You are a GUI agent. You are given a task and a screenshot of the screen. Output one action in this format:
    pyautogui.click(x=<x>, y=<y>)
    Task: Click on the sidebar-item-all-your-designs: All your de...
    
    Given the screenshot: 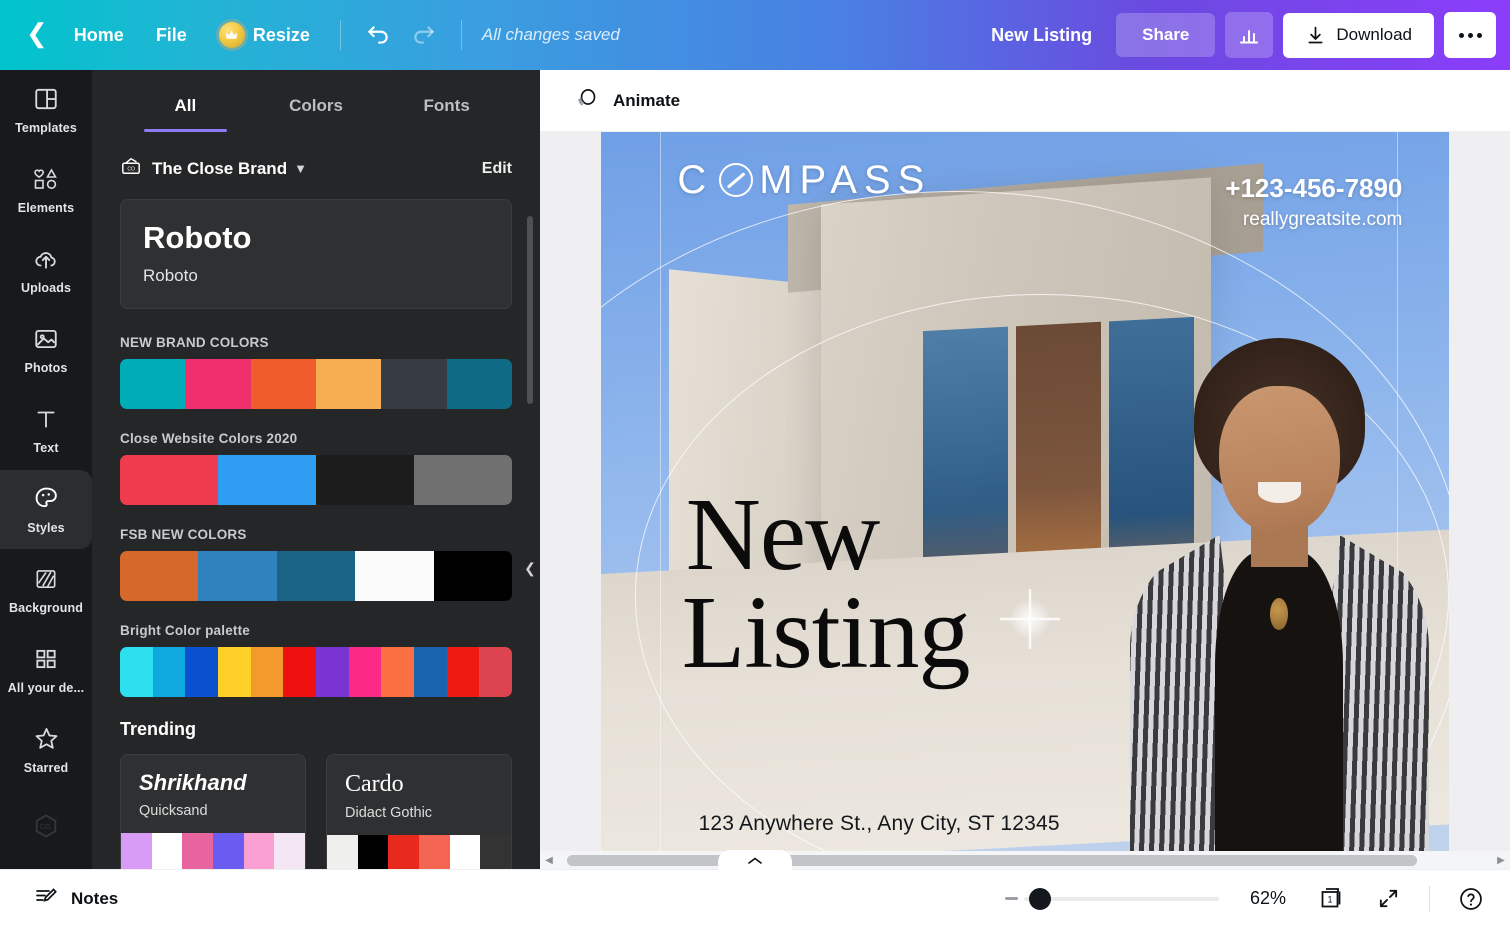 What is the action you would take?
    pyautogui.click(x=46, y=669)
    